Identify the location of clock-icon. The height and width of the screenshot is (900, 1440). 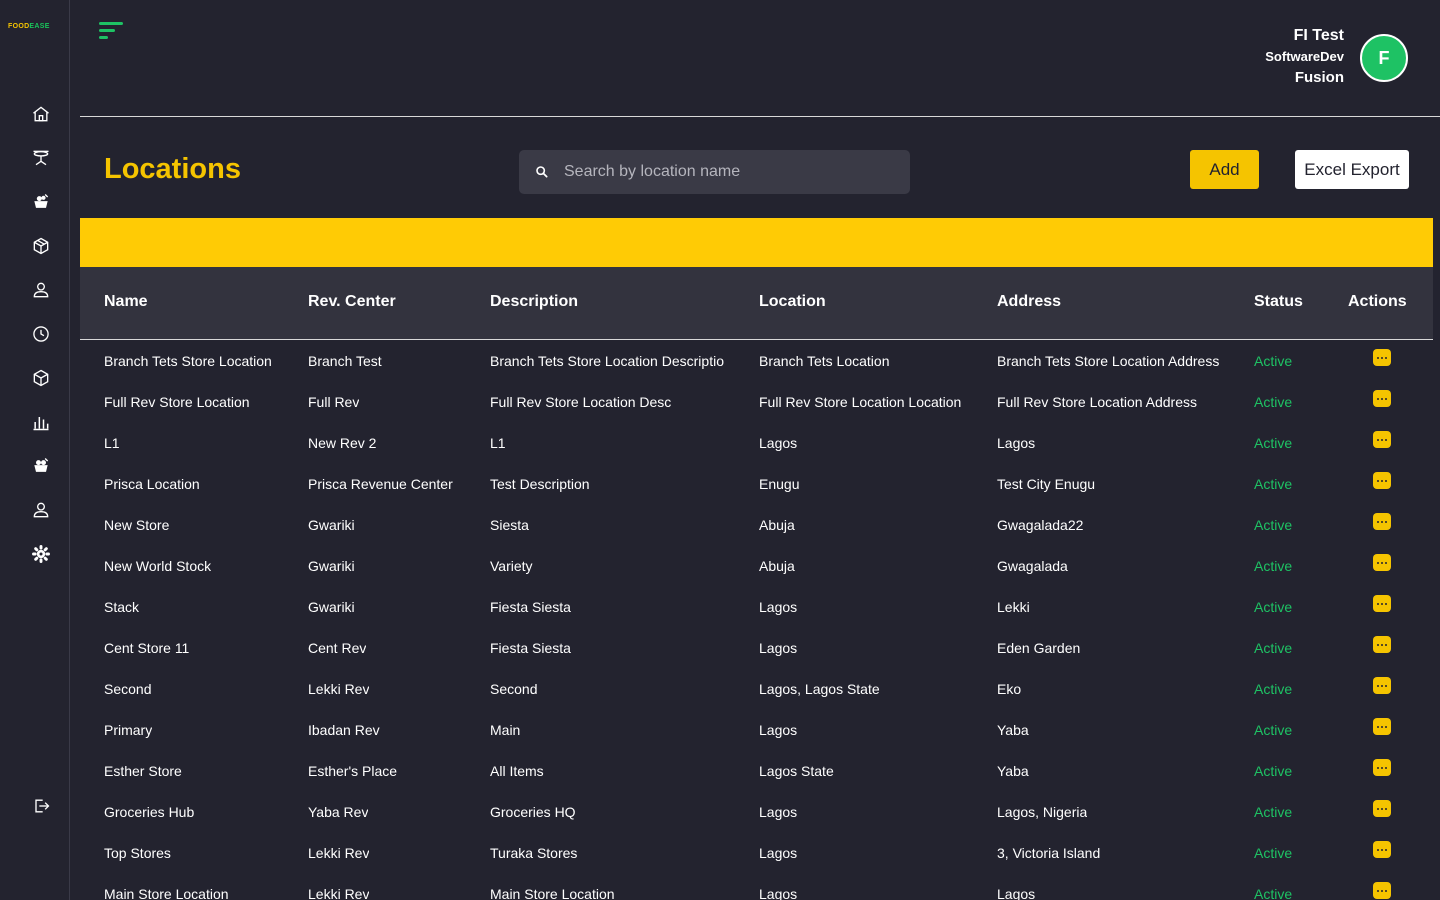
(41, 334).